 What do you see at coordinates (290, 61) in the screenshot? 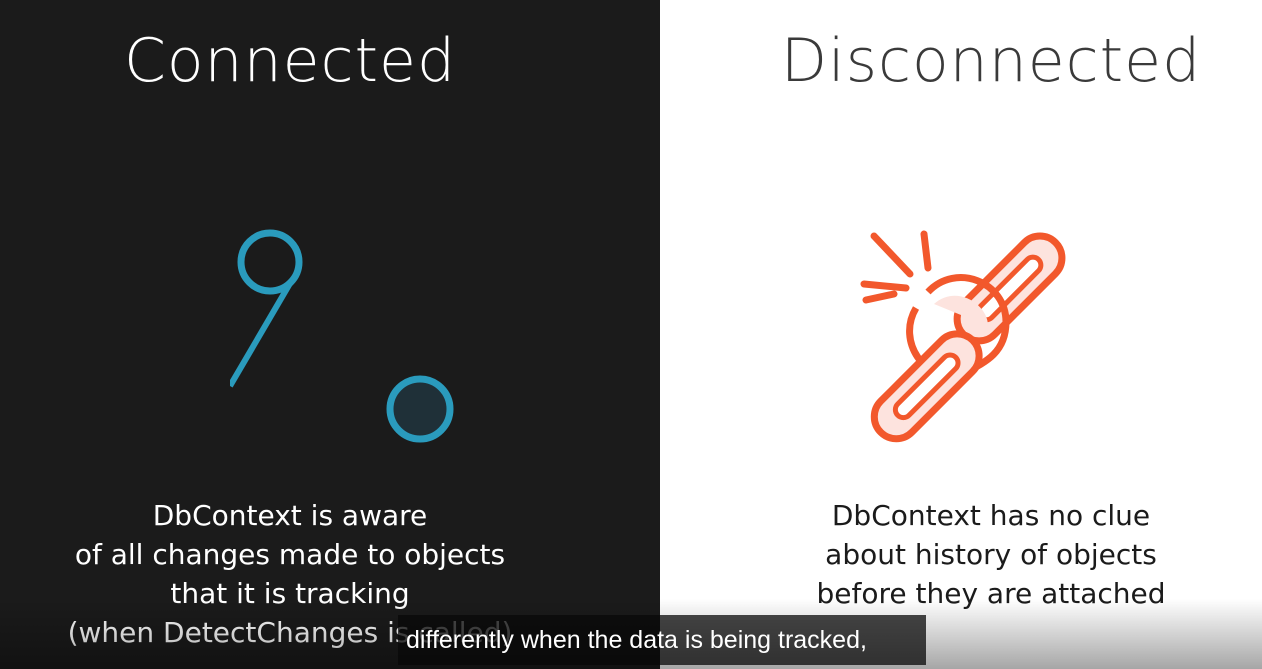
I see `connected-title: Connected` at bounding box center [290, 61].